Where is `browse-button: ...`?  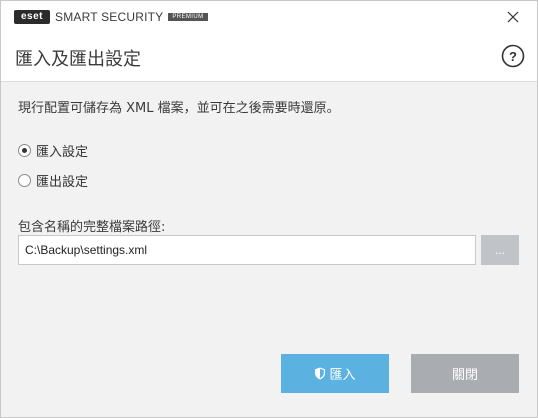
browse-button: ... is located at coordinates (500, 250).